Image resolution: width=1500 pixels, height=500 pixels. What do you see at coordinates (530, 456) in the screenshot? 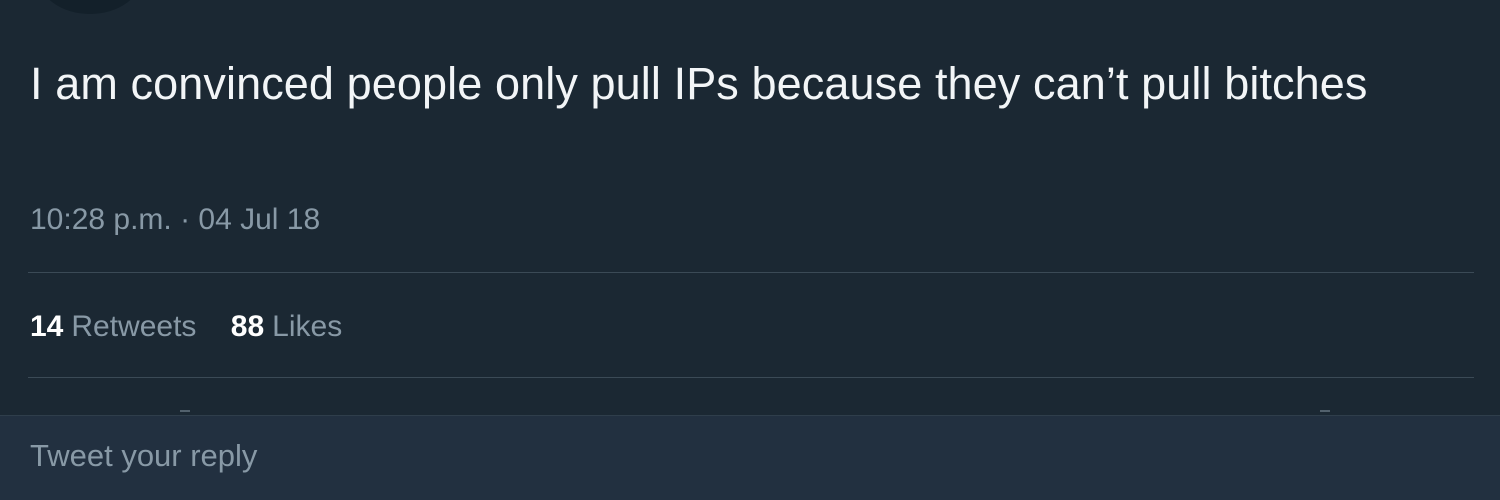
I see `reply-input` at bounding box center [530, 456].